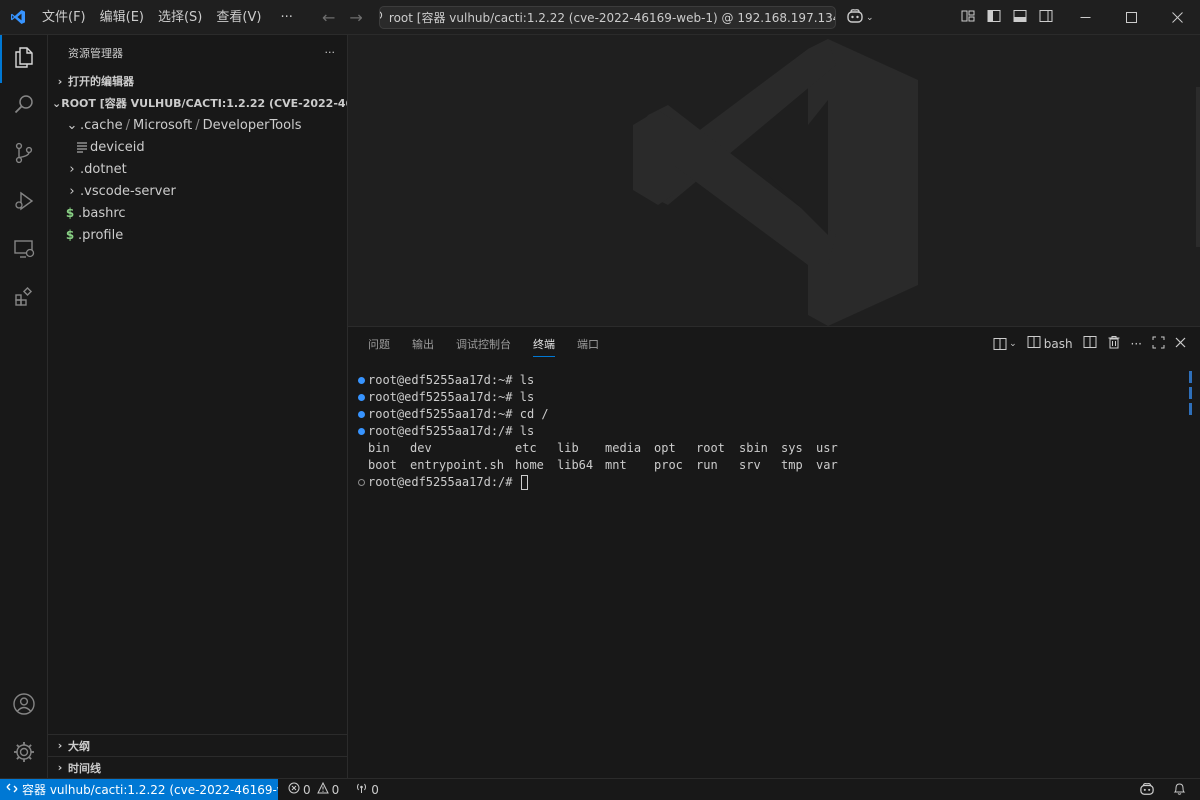 The height and width of the screenshot is (800, 1200). What do you see at coordinates (994, 18) in the screenshot?
I see `toggle-primary-sidebar-icon` at bounding box center [994, 18].